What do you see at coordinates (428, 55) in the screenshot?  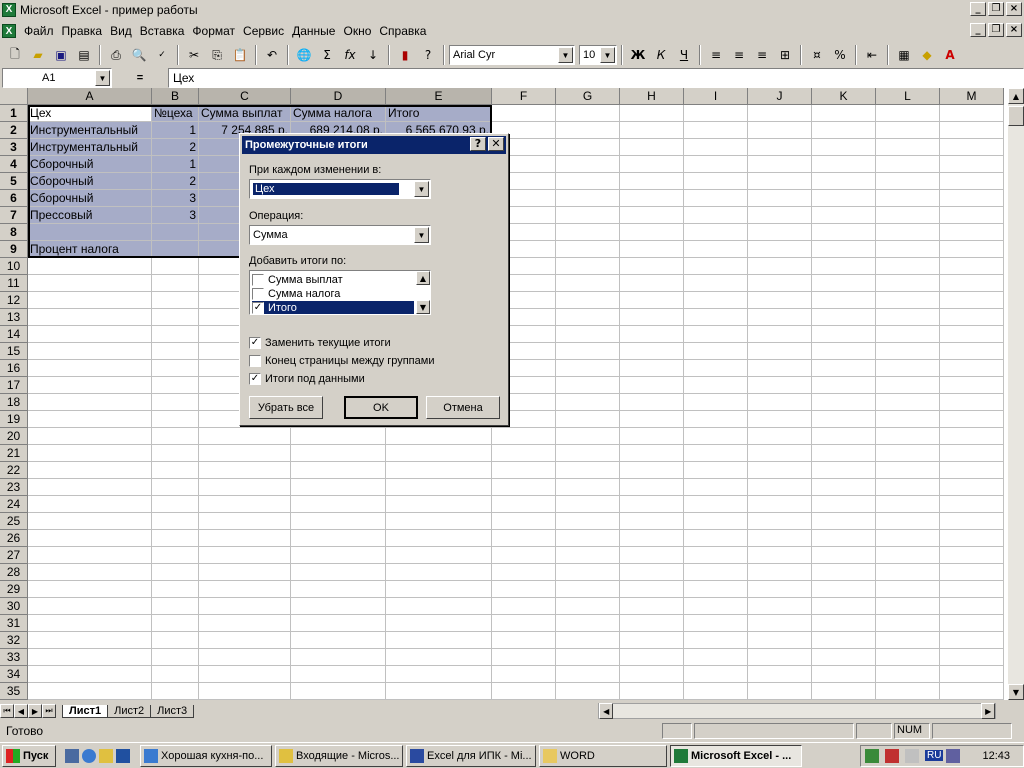 I see `help-icon: ?` at bounding box center [428, 55].